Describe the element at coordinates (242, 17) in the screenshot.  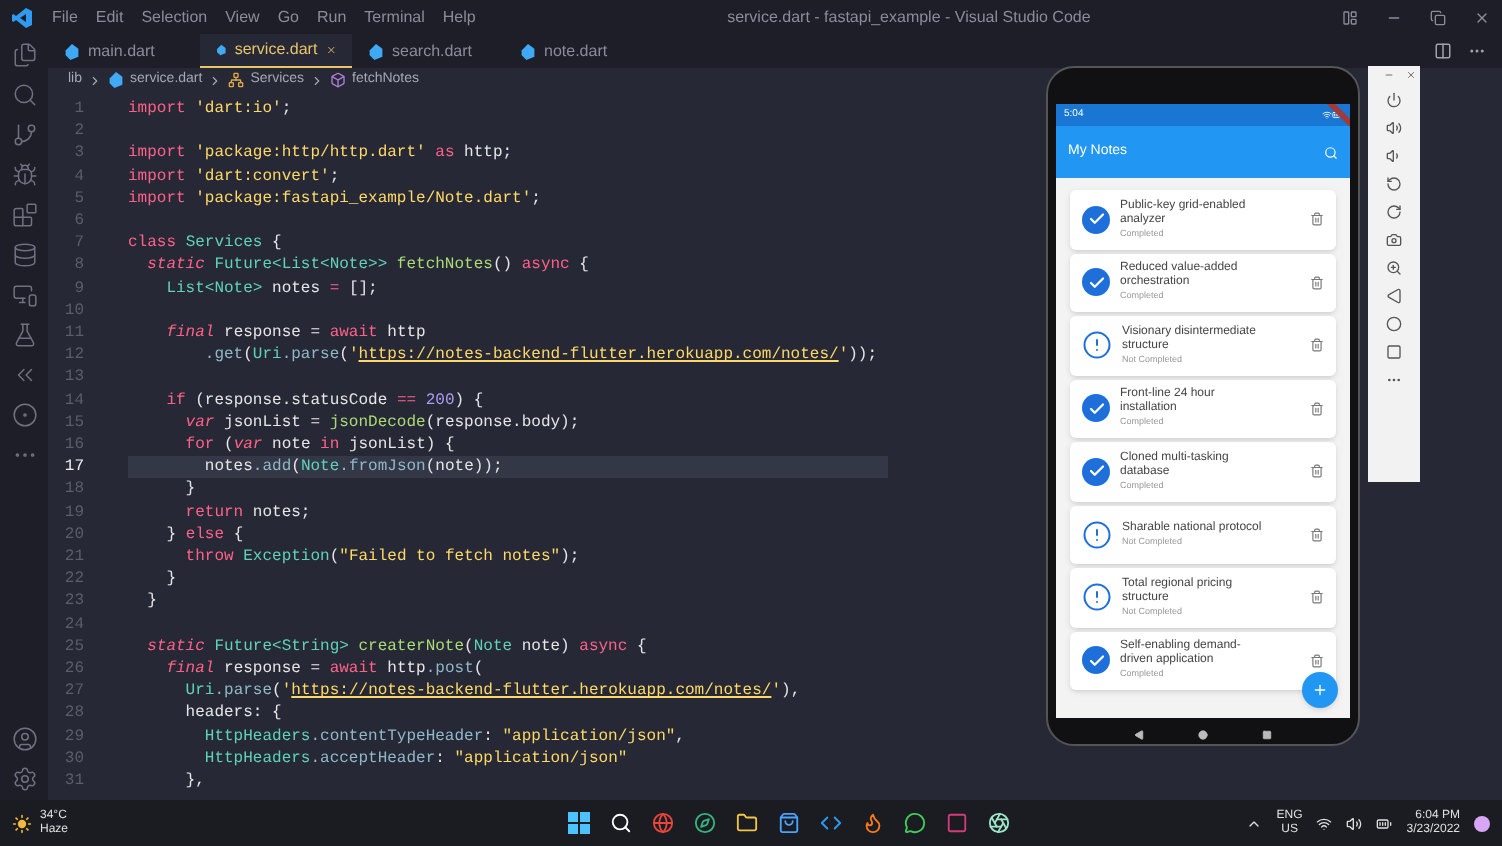
I see `menu-item: View` at that location.